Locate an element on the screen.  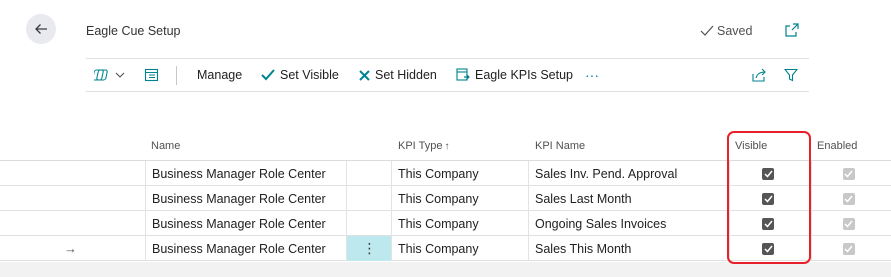
check-icon is located at coordinates (707, 30).